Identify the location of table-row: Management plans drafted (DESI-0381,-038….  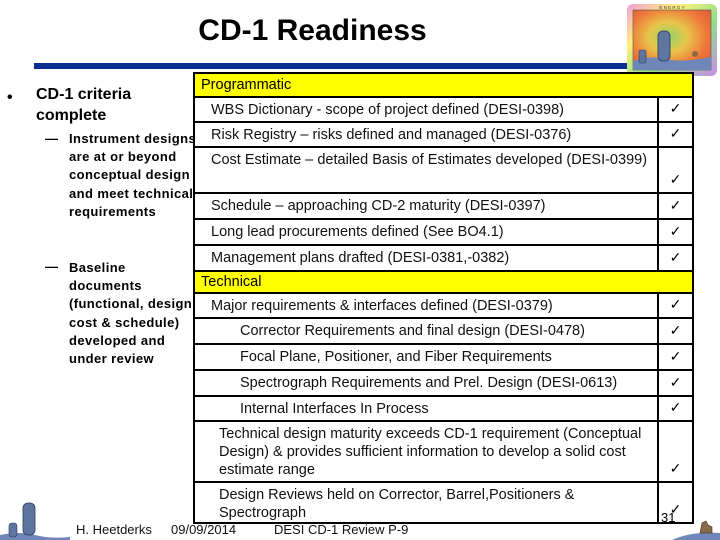
(443, 257).